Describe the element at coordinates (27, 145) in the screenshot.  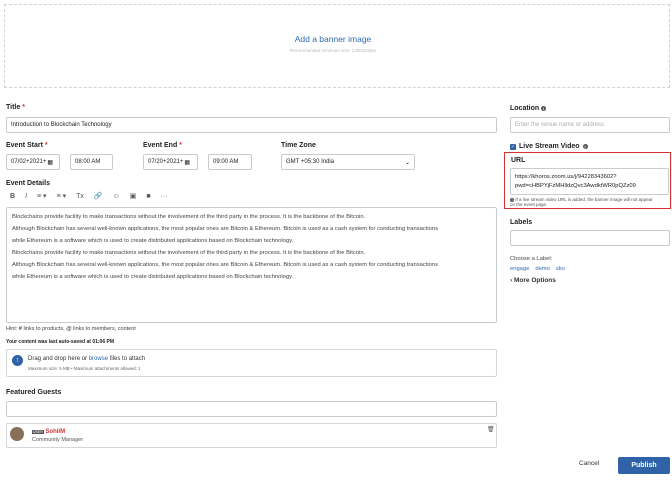
I see `event-start-label: Event Start *` at that location.